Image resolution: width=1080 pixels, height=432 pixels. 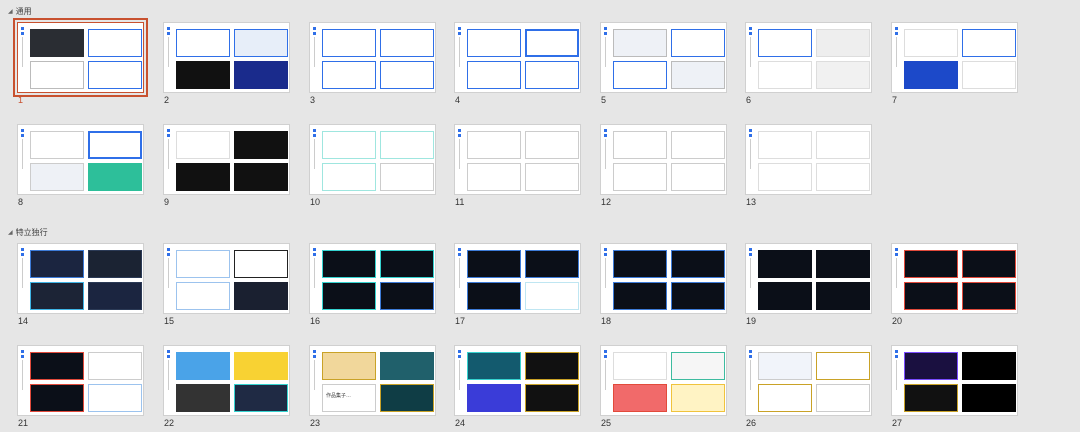 I want to click on slide-number: 18, so click(x=606, y=321).